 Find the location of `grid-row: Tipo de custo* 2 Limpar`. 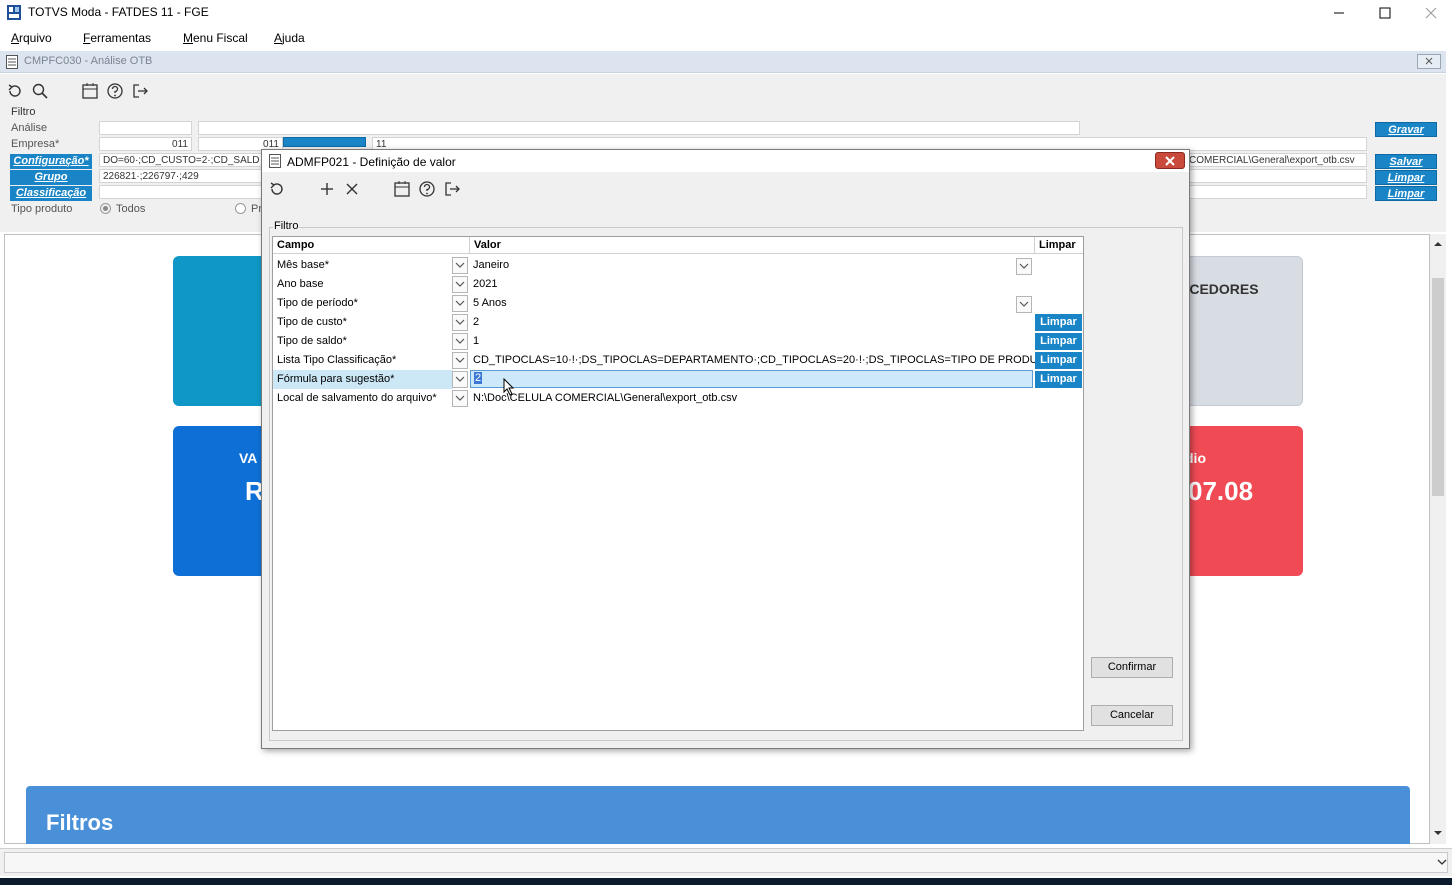

grid-row: Tipo de custo* 2 Limpar is located at coordinates (678, 322).